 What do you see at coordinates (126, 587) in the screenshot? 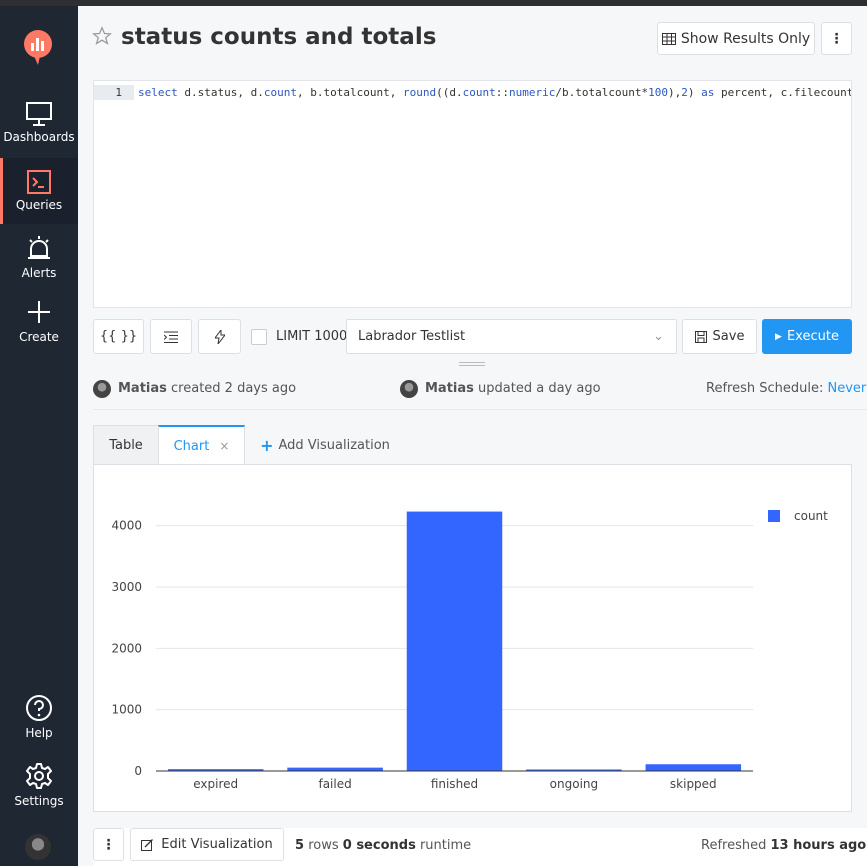
I see `y-tick-label: 3000` at bounding box center [126, 587].